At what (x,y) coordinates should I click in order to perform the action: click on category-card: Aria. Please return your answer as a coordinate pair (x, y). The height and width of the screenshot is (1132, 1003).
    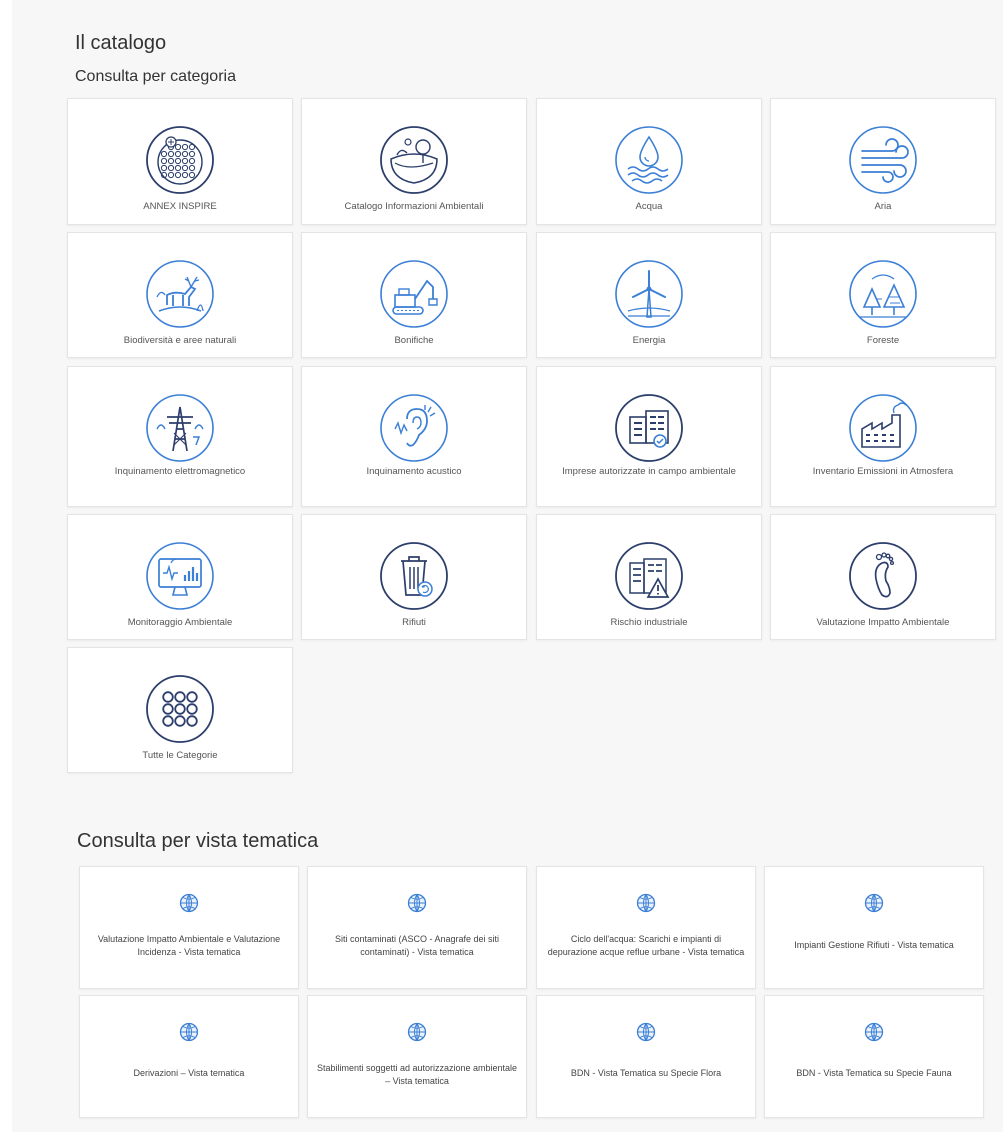
    Looking at the image, I should click on (883, 161).